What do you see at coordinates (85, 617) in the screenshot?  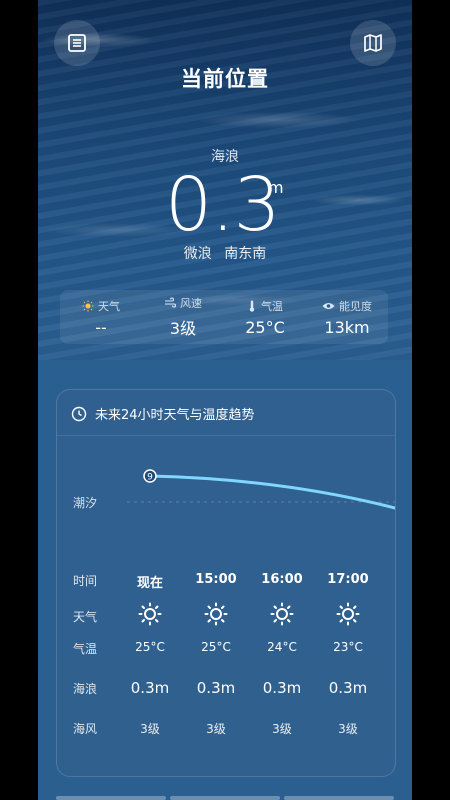 I see `row-label-weather: 天气` at bounding box center [85, 617].